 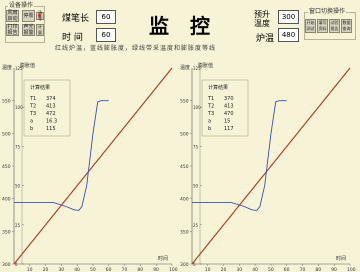 What do you see at coordinates (136, 48) in the screenshot?
I see `legend-description: 红线炉温，蓝线膨胀度，绿线带采温度和膨胀度等线` at bounding box center [136, 48].